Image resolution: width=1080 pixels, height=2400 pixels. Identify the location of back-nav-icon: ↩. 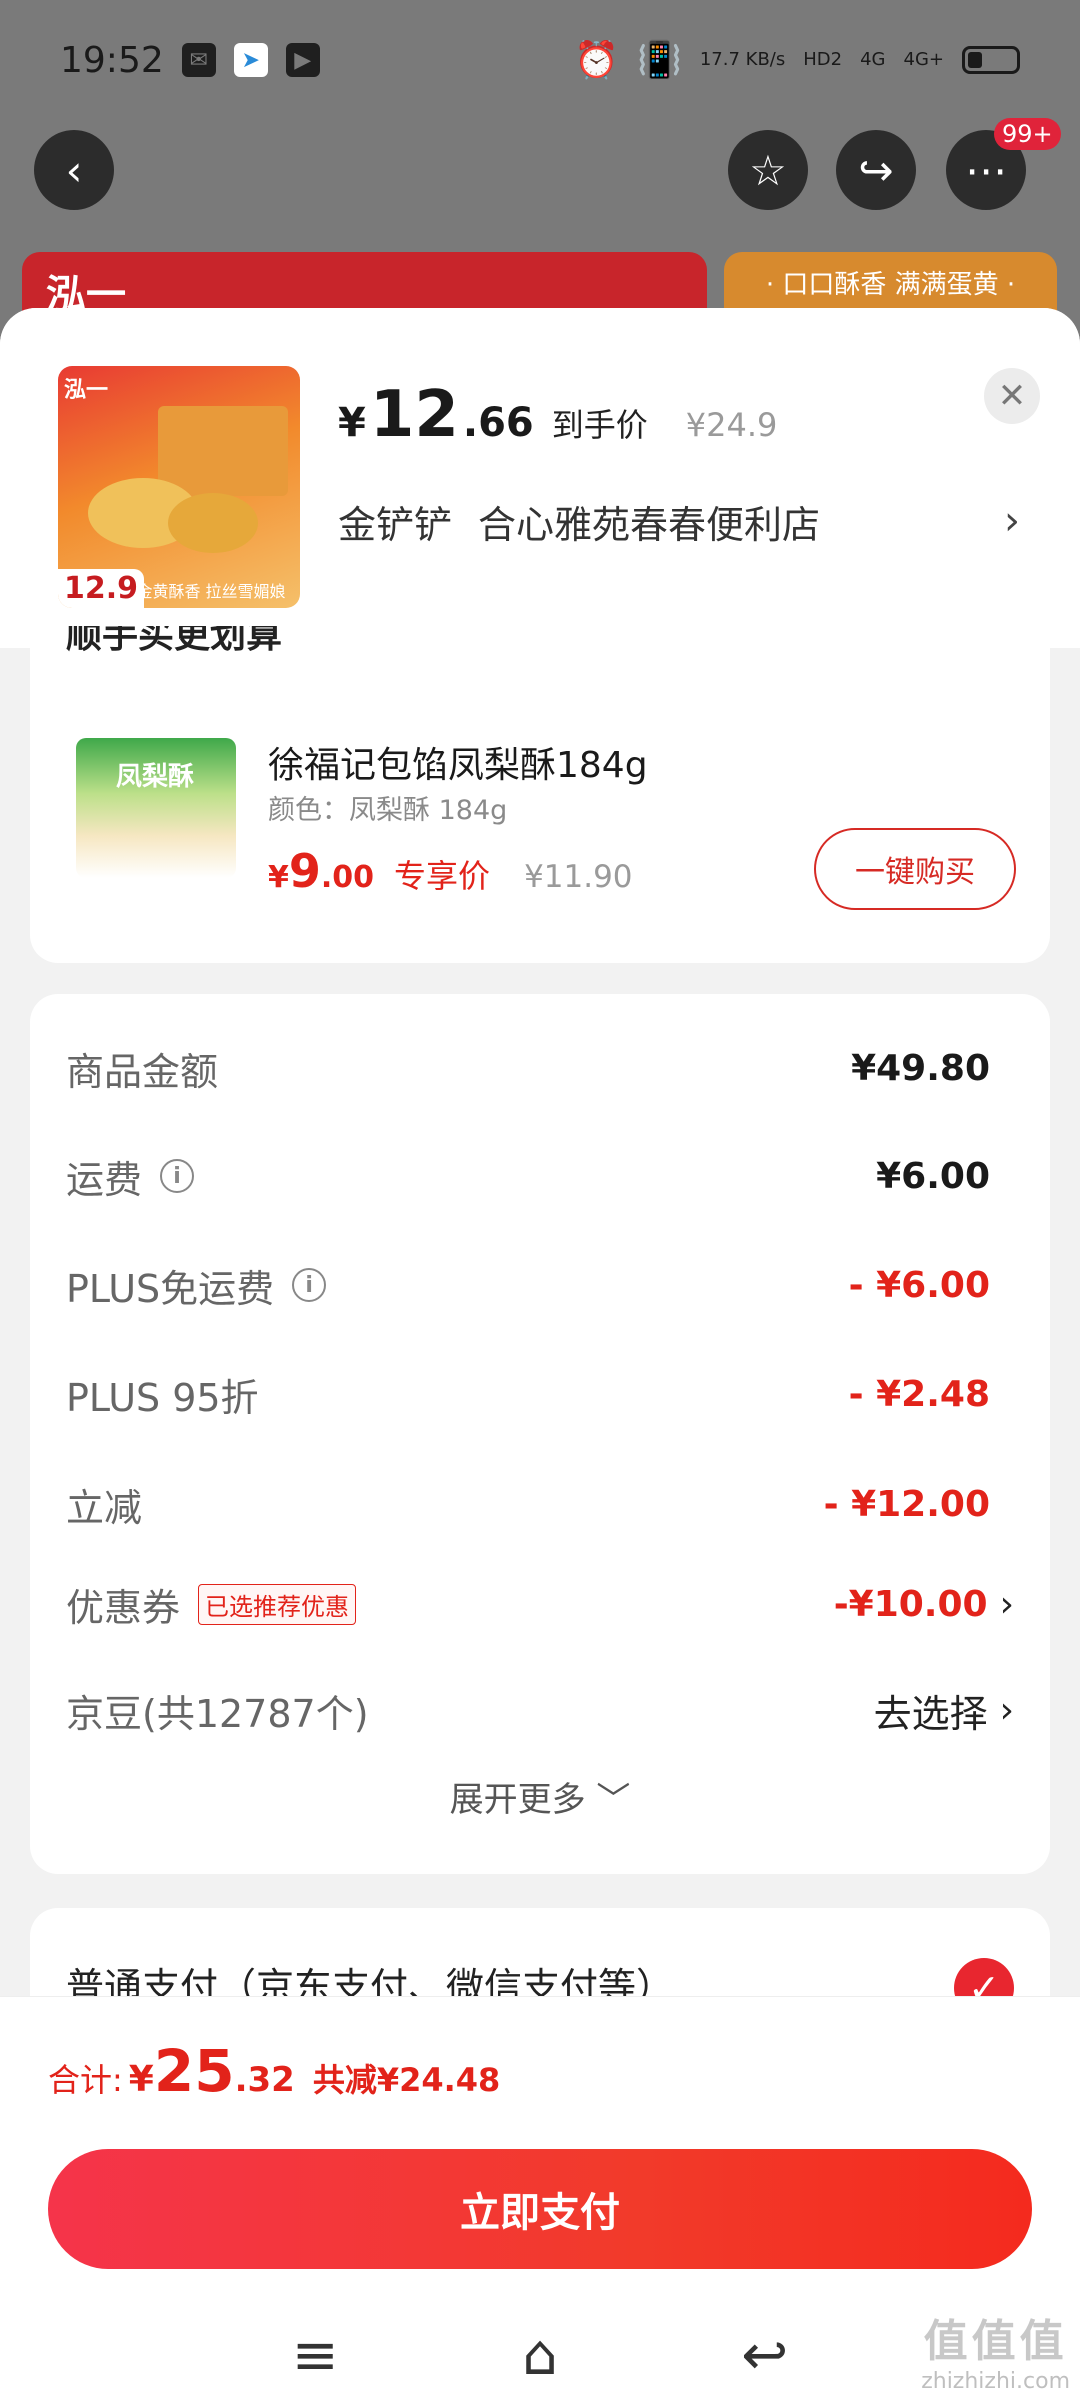
(764, 2355).